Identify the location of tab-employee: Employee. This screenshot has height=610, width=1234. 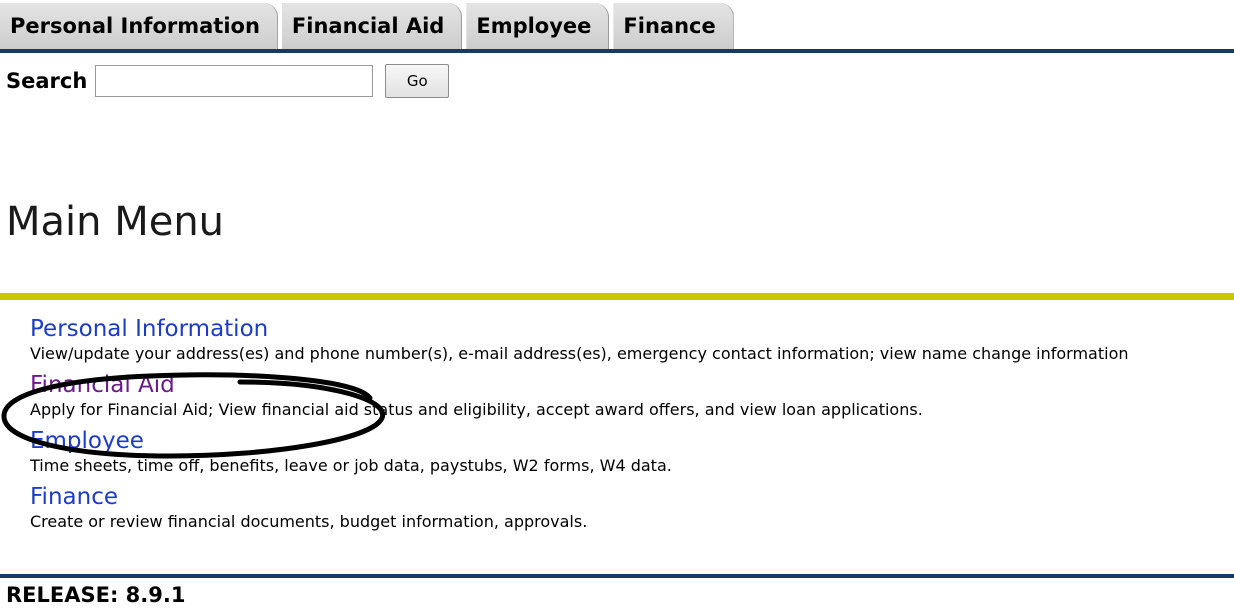
(538, 26).